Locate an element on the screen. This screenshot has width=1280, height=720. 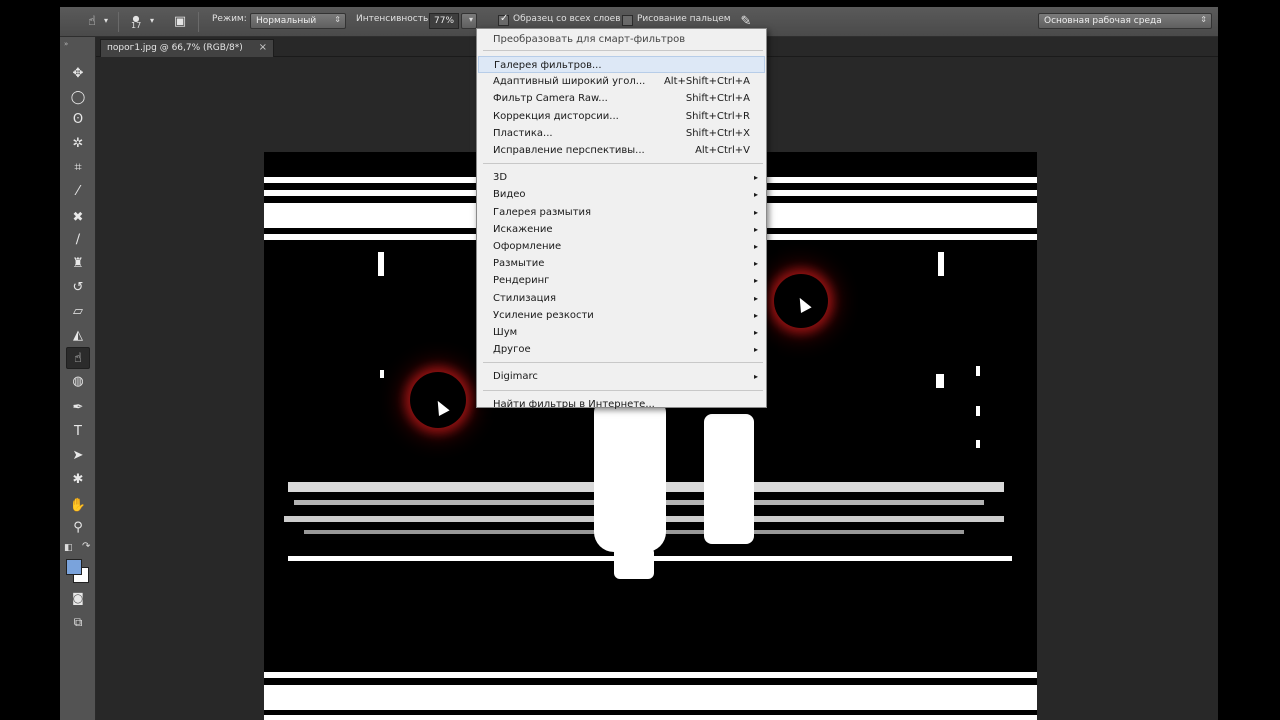
hand-tool: ✋ is located at coordinates (78, 506).